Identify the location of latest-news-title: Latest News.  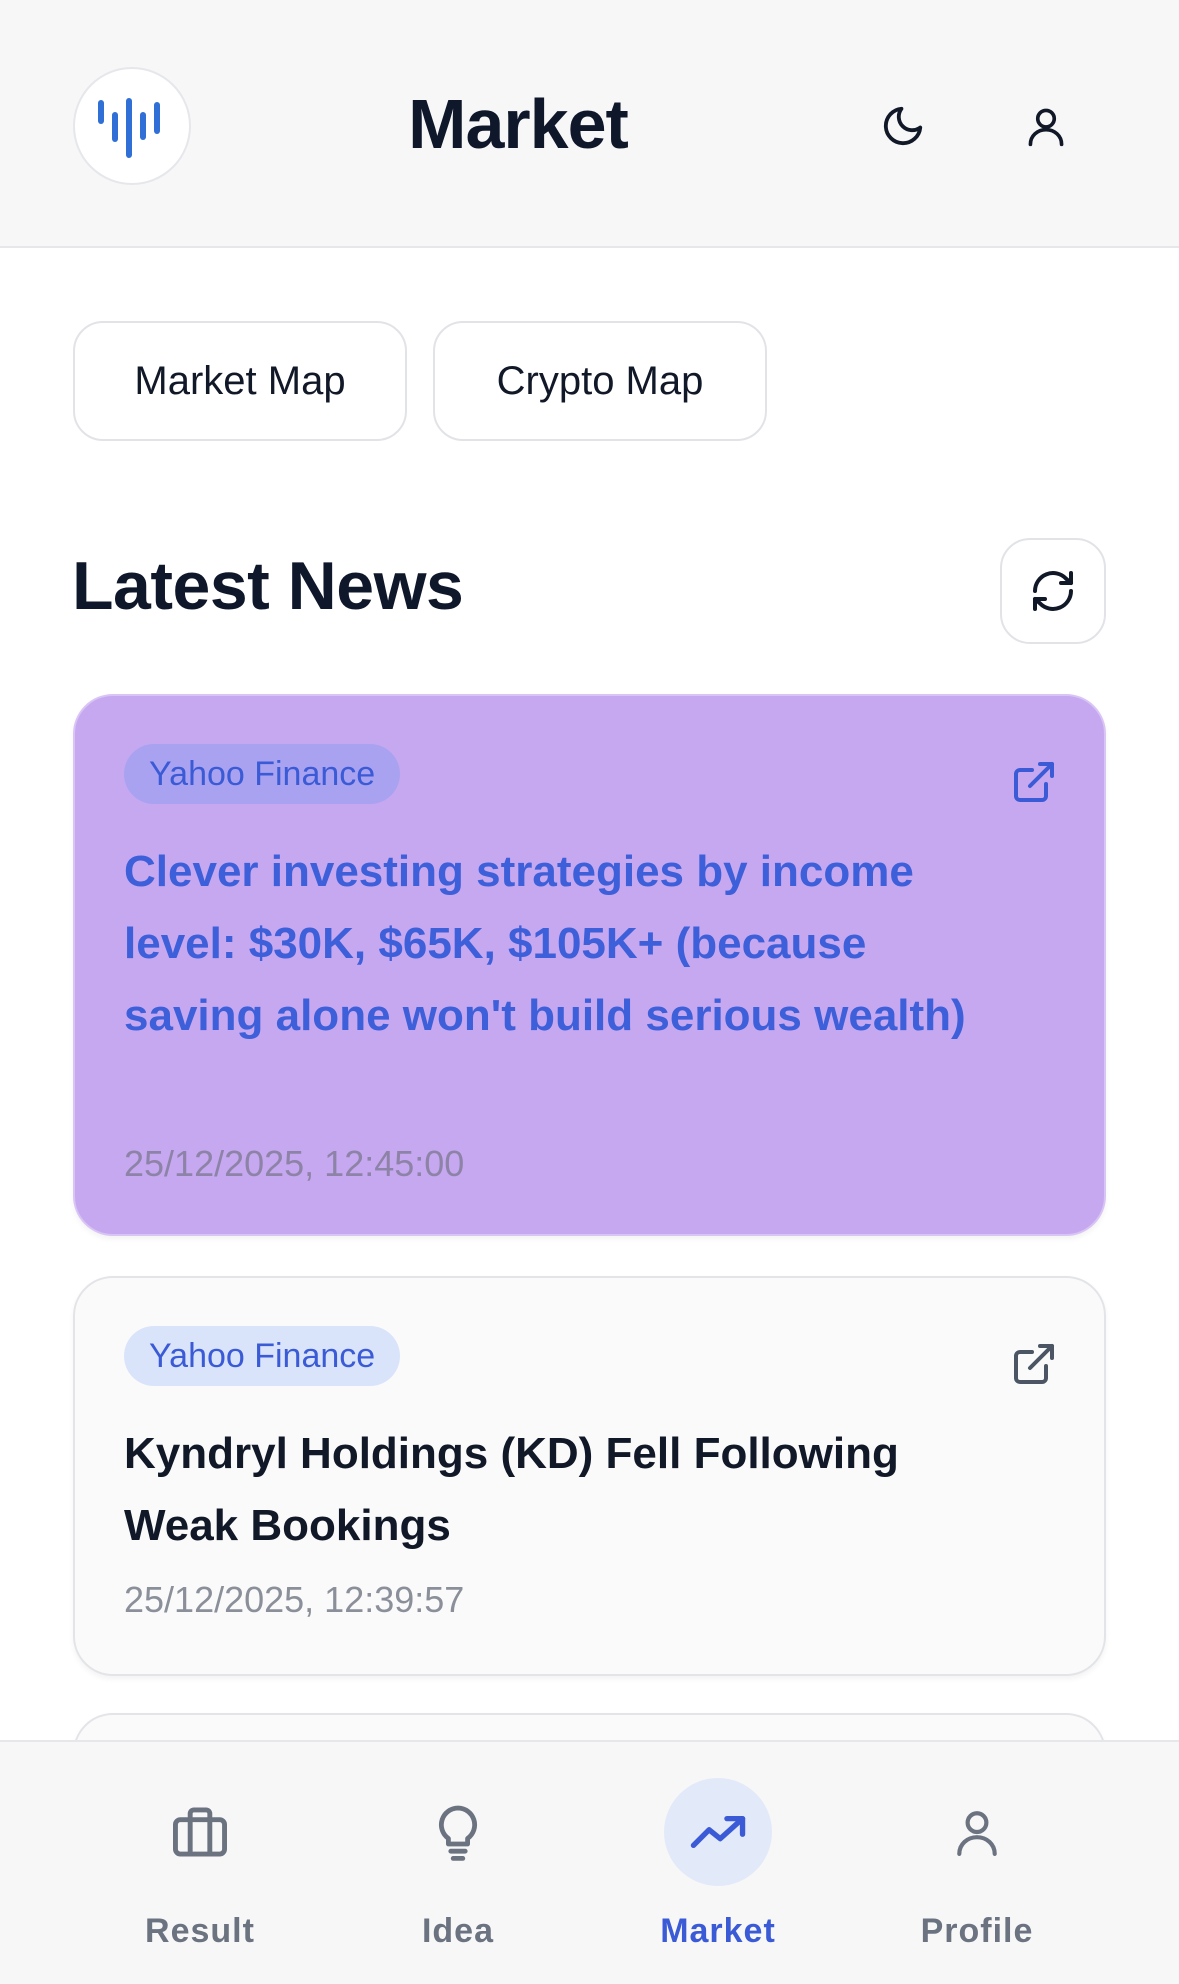
(268, 586).